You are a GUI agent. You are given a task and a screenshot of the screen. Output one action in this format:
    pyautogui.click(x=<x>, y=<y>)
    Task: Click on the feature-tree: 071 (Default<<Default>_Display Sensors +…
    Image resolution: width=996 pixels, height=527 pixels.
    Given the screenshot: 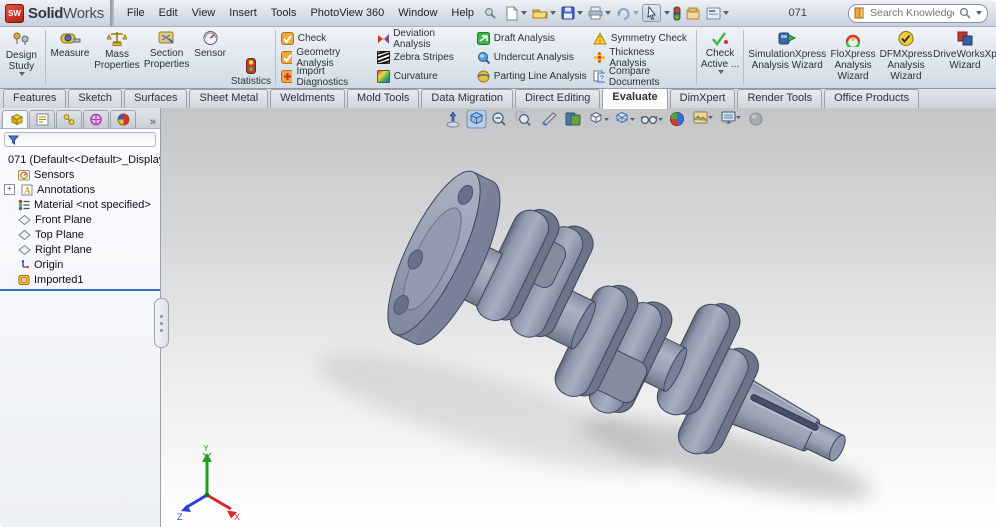 What is the action you would take?
    pyautogui.click(x=80, y=220)
    